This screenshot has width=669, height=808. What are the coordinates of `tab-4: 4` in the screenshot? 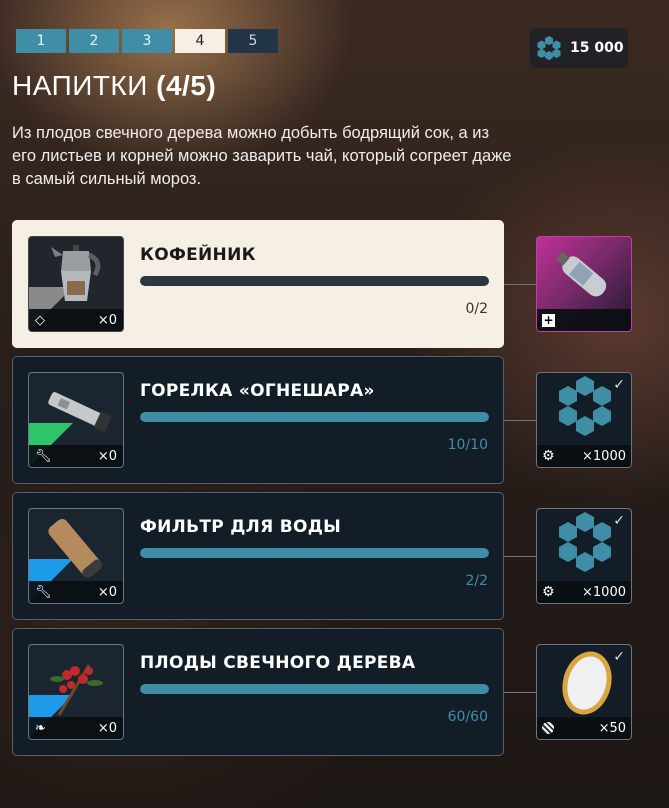 It's located at (200, 41).